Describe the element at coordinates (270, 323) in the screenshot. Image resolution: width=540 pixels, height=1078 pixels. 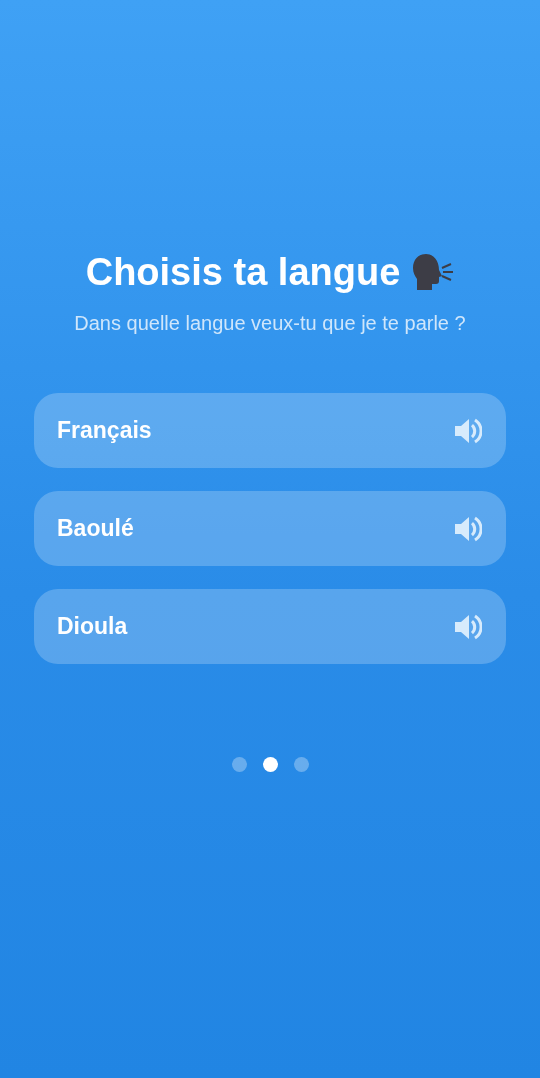
I see `subtitle: Dans quelle langue veux-tu que je te parle ?` at that location.